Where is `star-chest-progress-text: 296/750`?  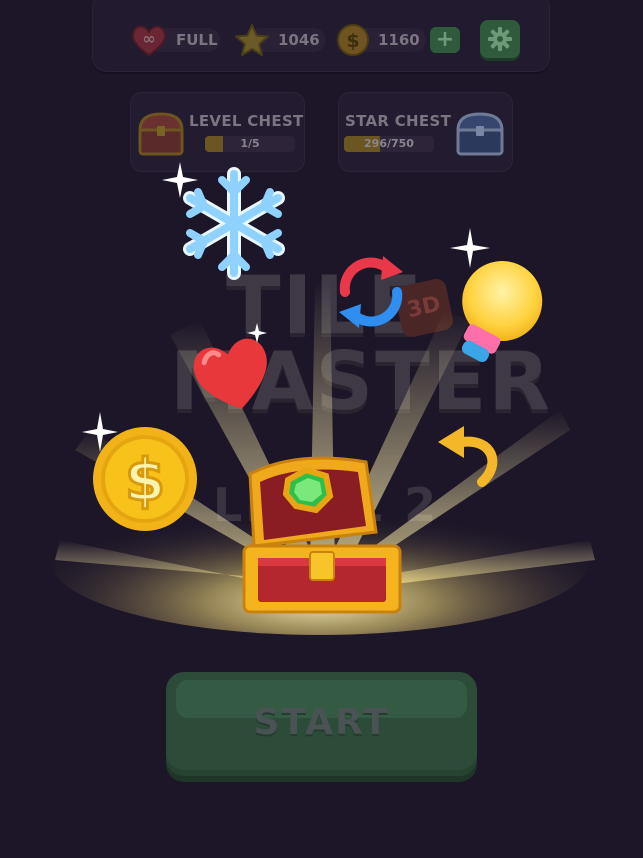
star-chest-progress-text: 296/750 is located at coordinates (389, 143).